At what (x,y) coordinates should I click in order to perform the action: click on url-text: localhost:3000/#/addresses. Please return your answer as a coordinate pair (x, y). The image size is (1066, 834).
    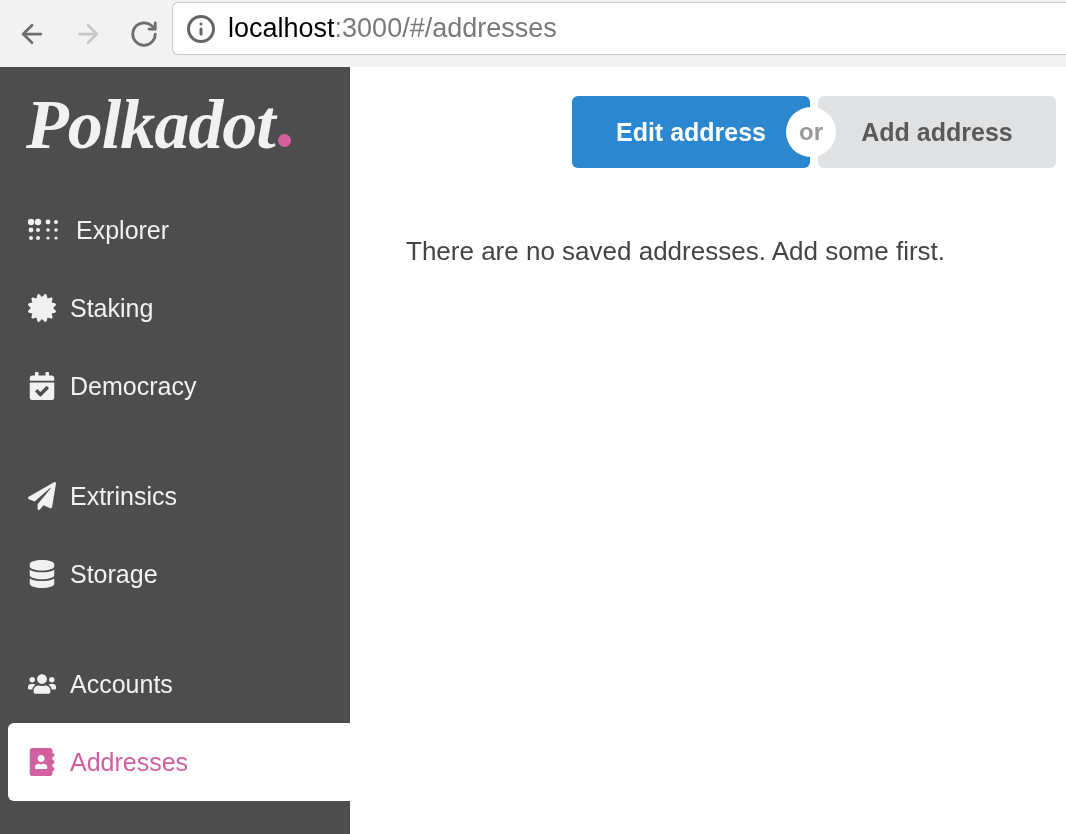
    Looking at the image, I should click on (392, 28).